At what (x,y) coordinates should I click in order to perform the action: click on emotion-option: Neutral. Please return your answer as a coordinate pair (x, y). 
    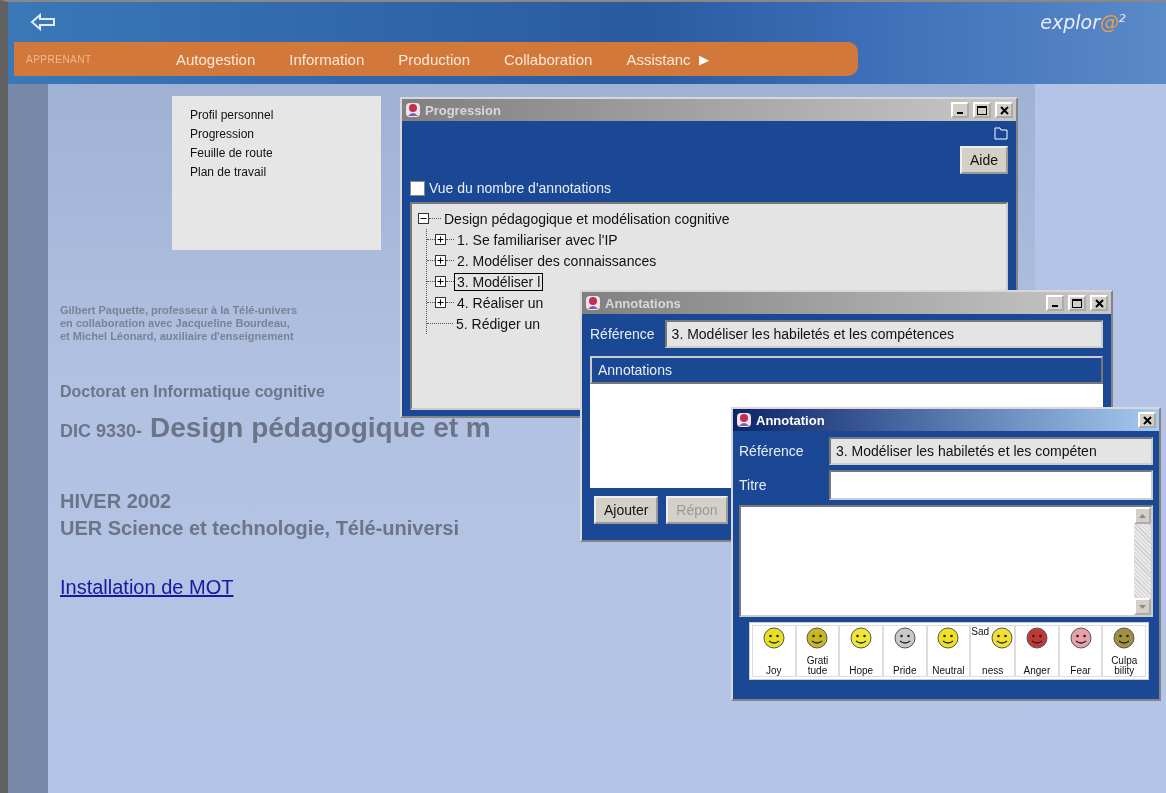
    Looking at the image, I should click on (948, 651).